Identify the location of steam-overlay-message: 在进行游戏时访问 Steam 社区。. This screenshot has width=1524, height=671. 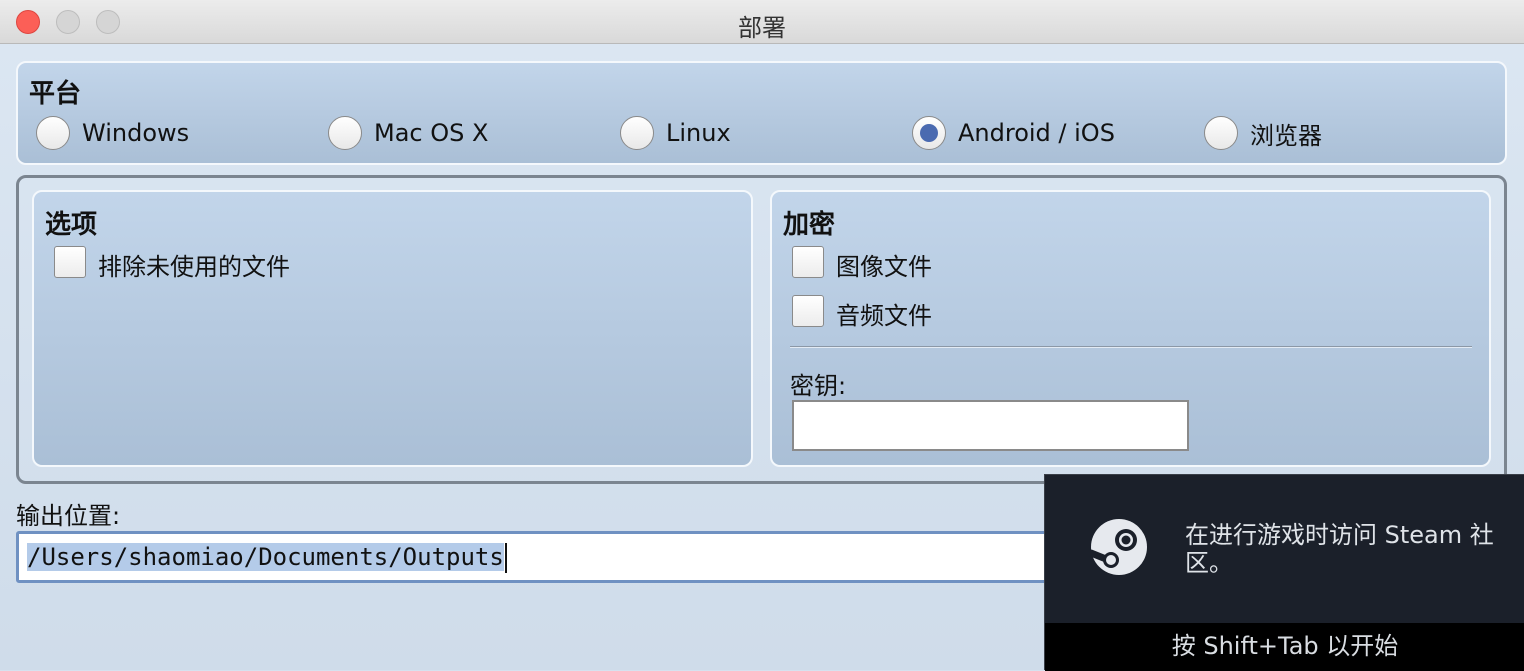
(1339, 549).